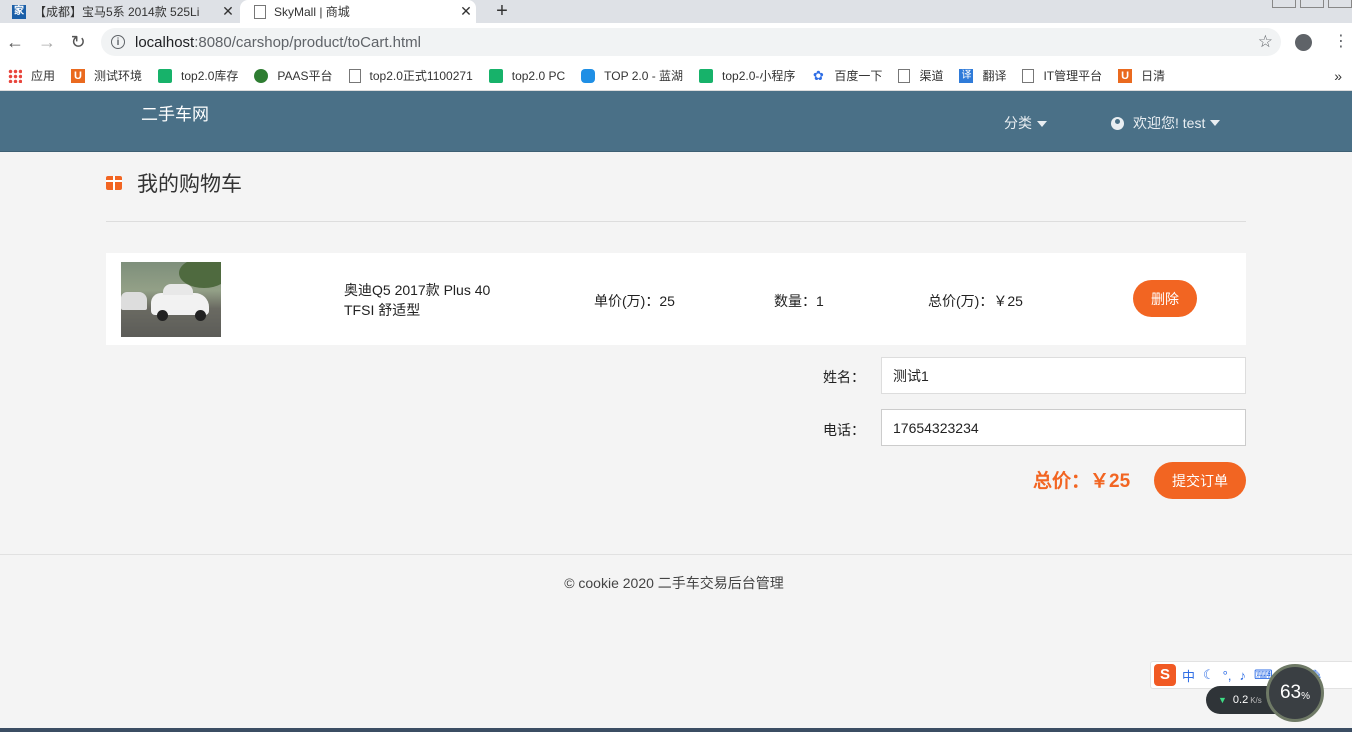 The image size is (1352, 732). What do you see at coordinates (644, 76) in the screenshot?
I see `bookmark-label: TOP 2.0 - 蓝湖` at bounding box center [644, 76].